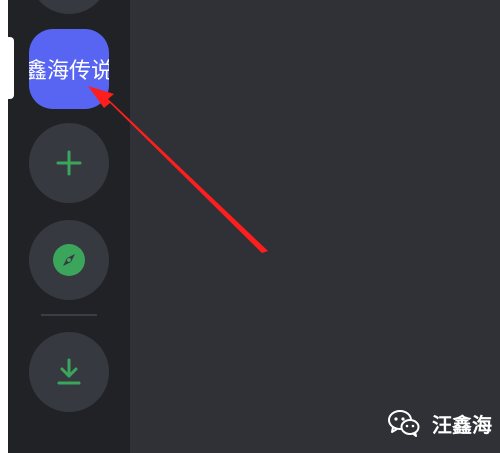  What do you see at coordinates (462, 424) in the screenshot?
I see `watermark-text: 汪鑫海` at bounding box center [462, 424].